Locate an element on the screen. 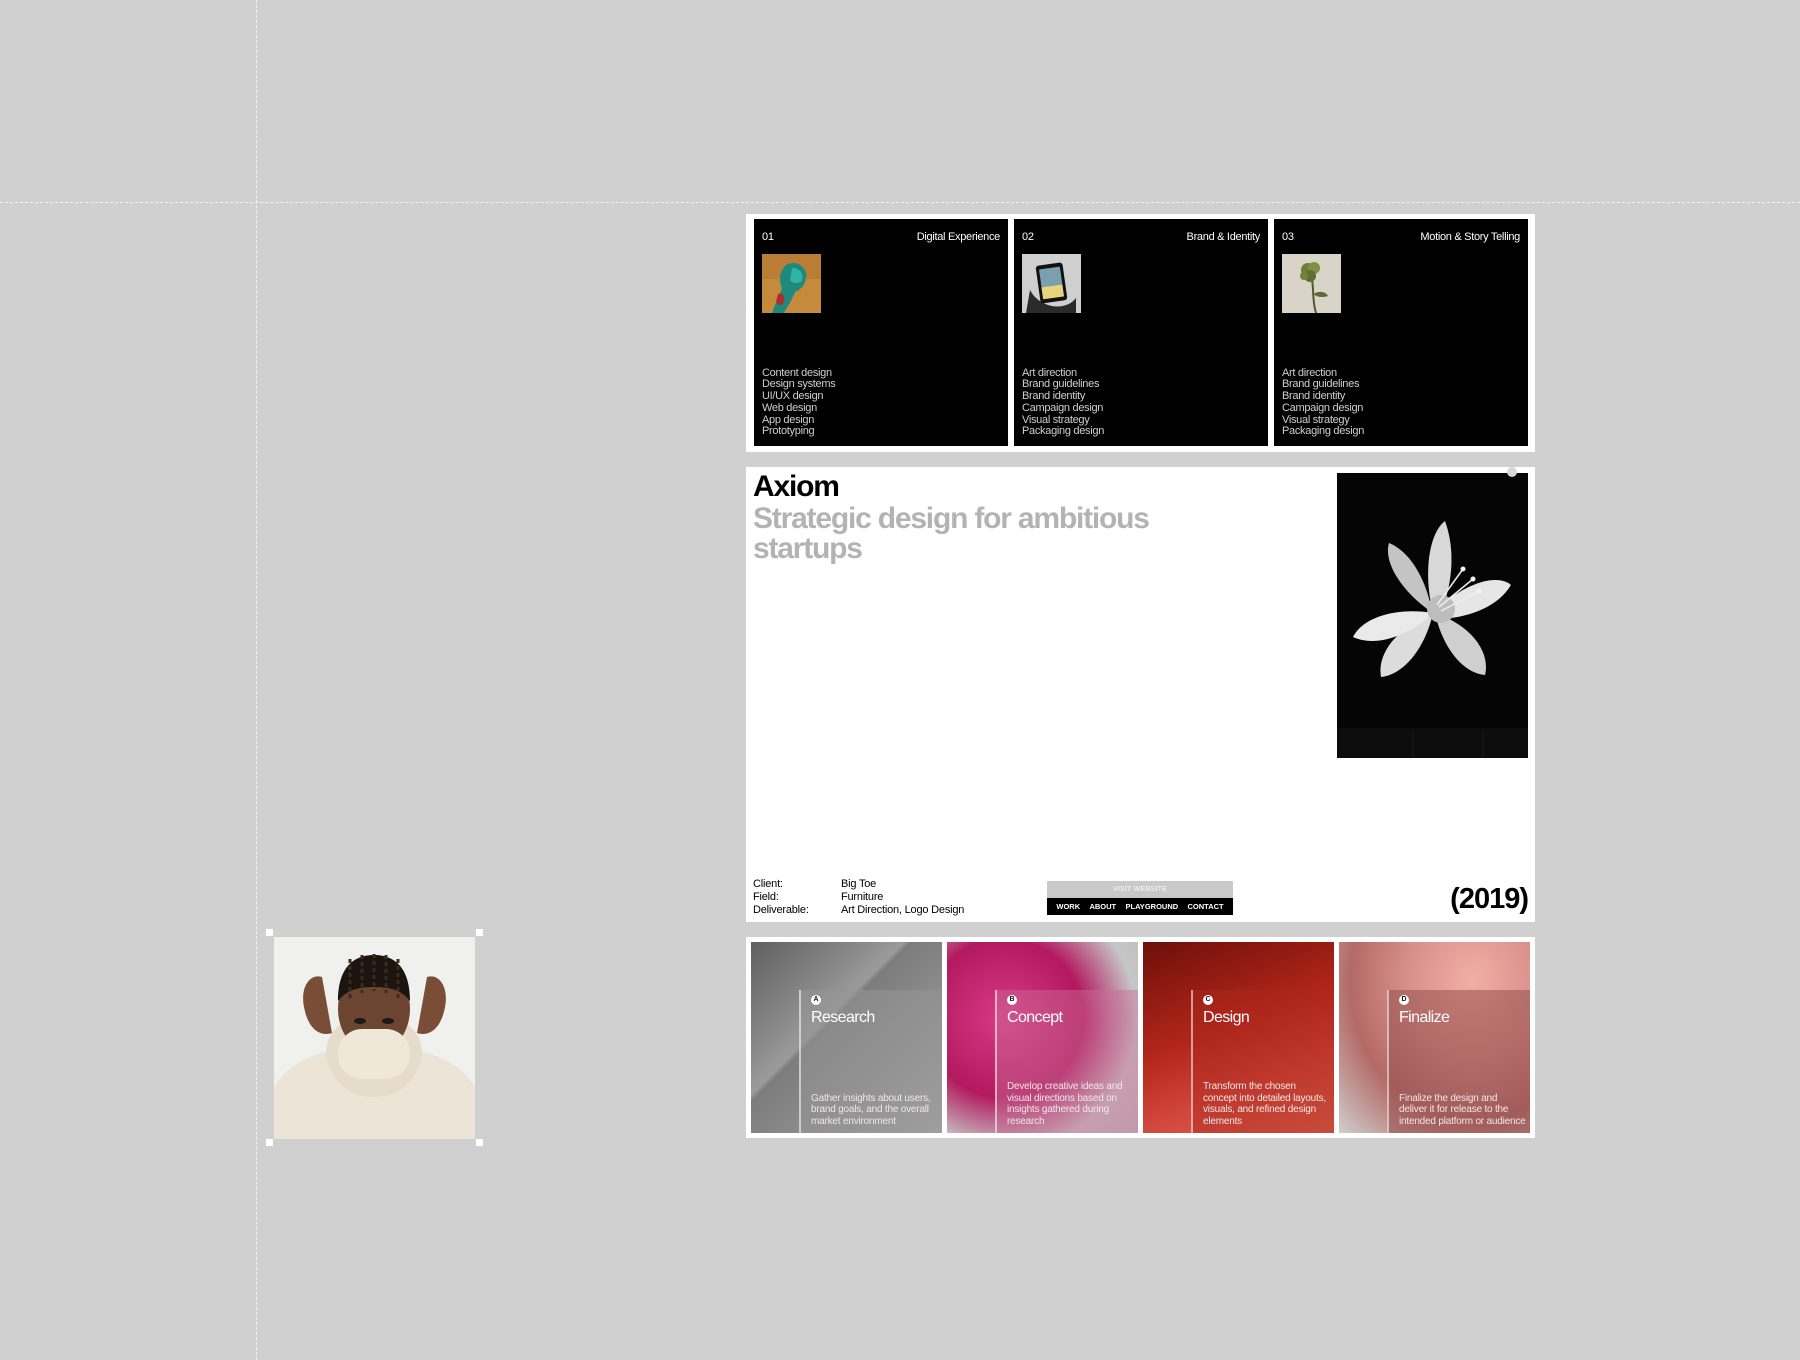 The width and height of the screenshot is (1800, 1360). resize-handle-top-right is located at coordinates (479, 932).